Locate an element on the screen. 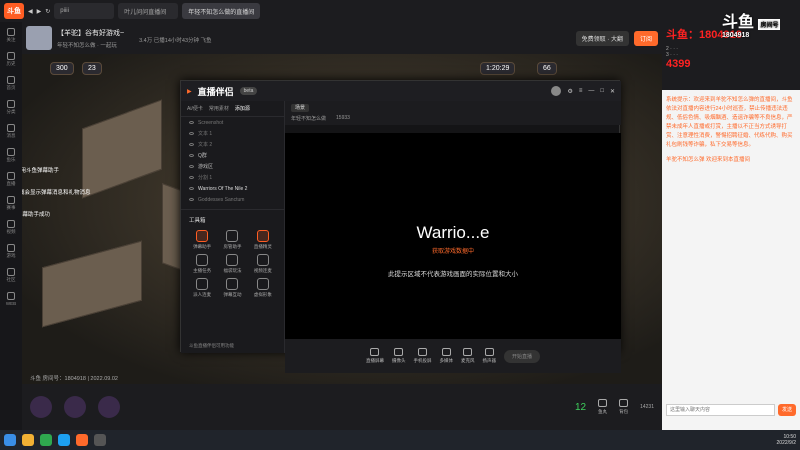  nav-history: 历史 is located at coordinates (11, 59).